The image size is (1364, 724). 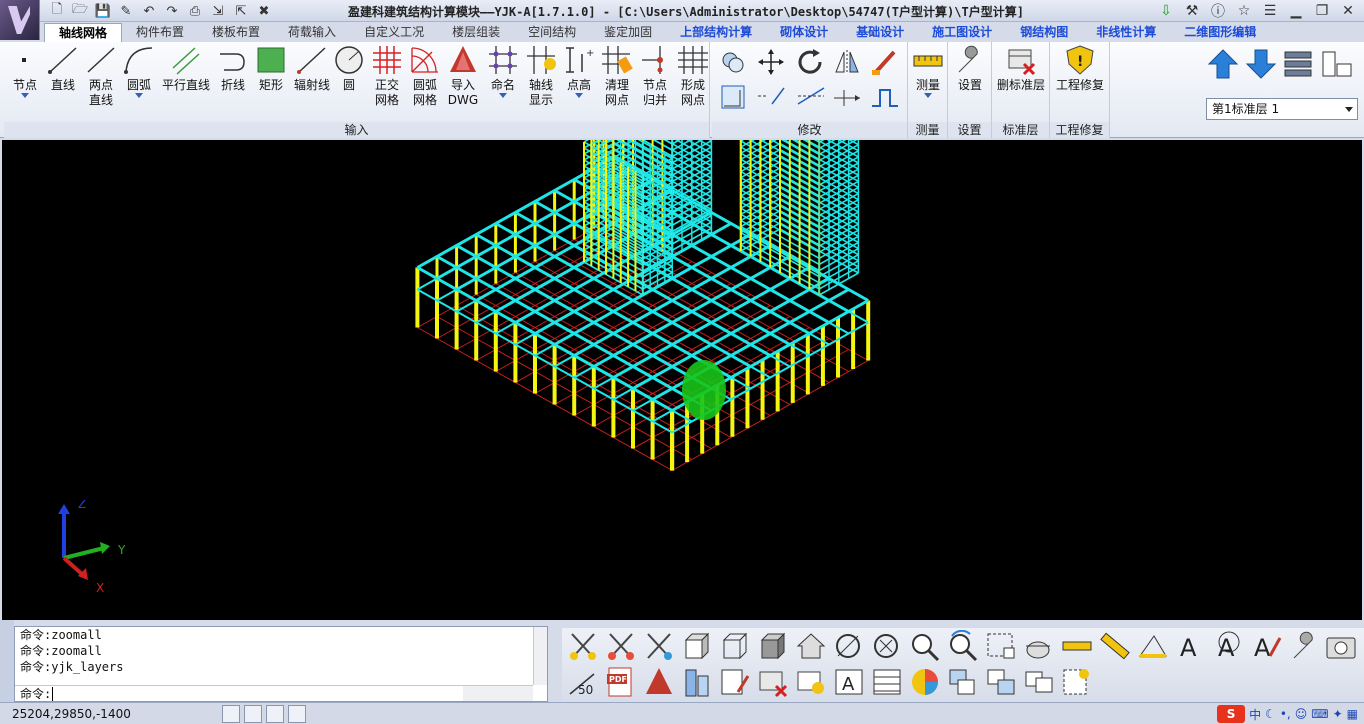 I want to click on tab-2d-edit: 二维图形编辑, so click(x=1220, y=32).